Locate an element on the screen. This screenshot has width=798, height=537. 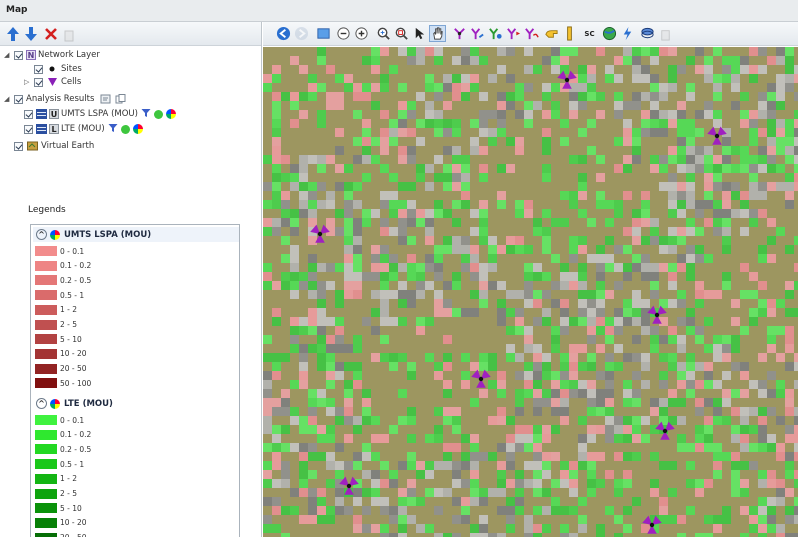
arrow-down-icon is located at coordinates (31, 34).